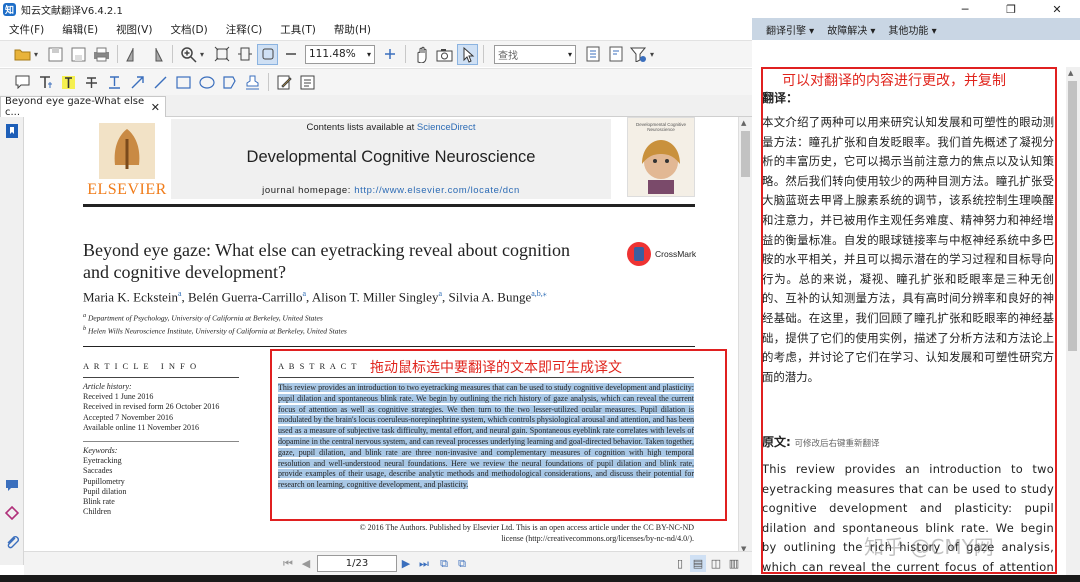 This screenshot has height=582, width=1080. What do you see at coordinates (55, 54) in the screenshot?
I see `save-icon` at bounding box center [55, 54].